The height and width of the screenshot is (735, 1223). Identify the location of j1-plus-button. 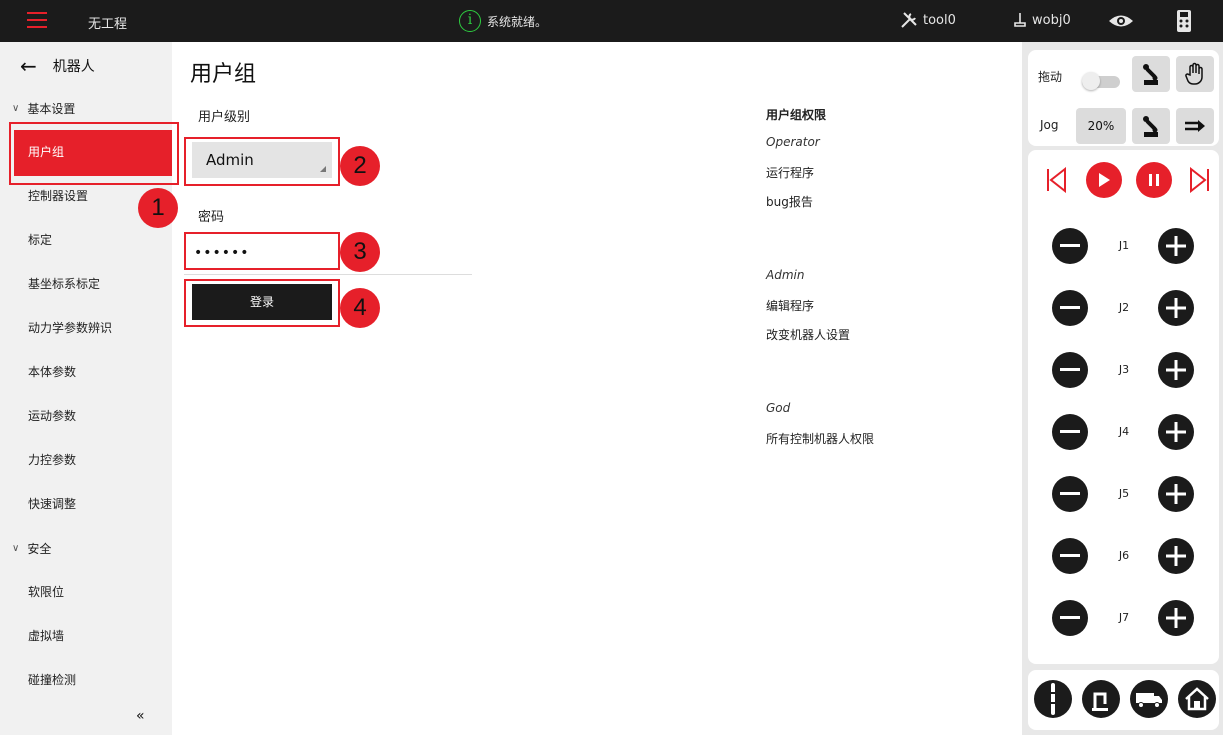
(1176, 246).